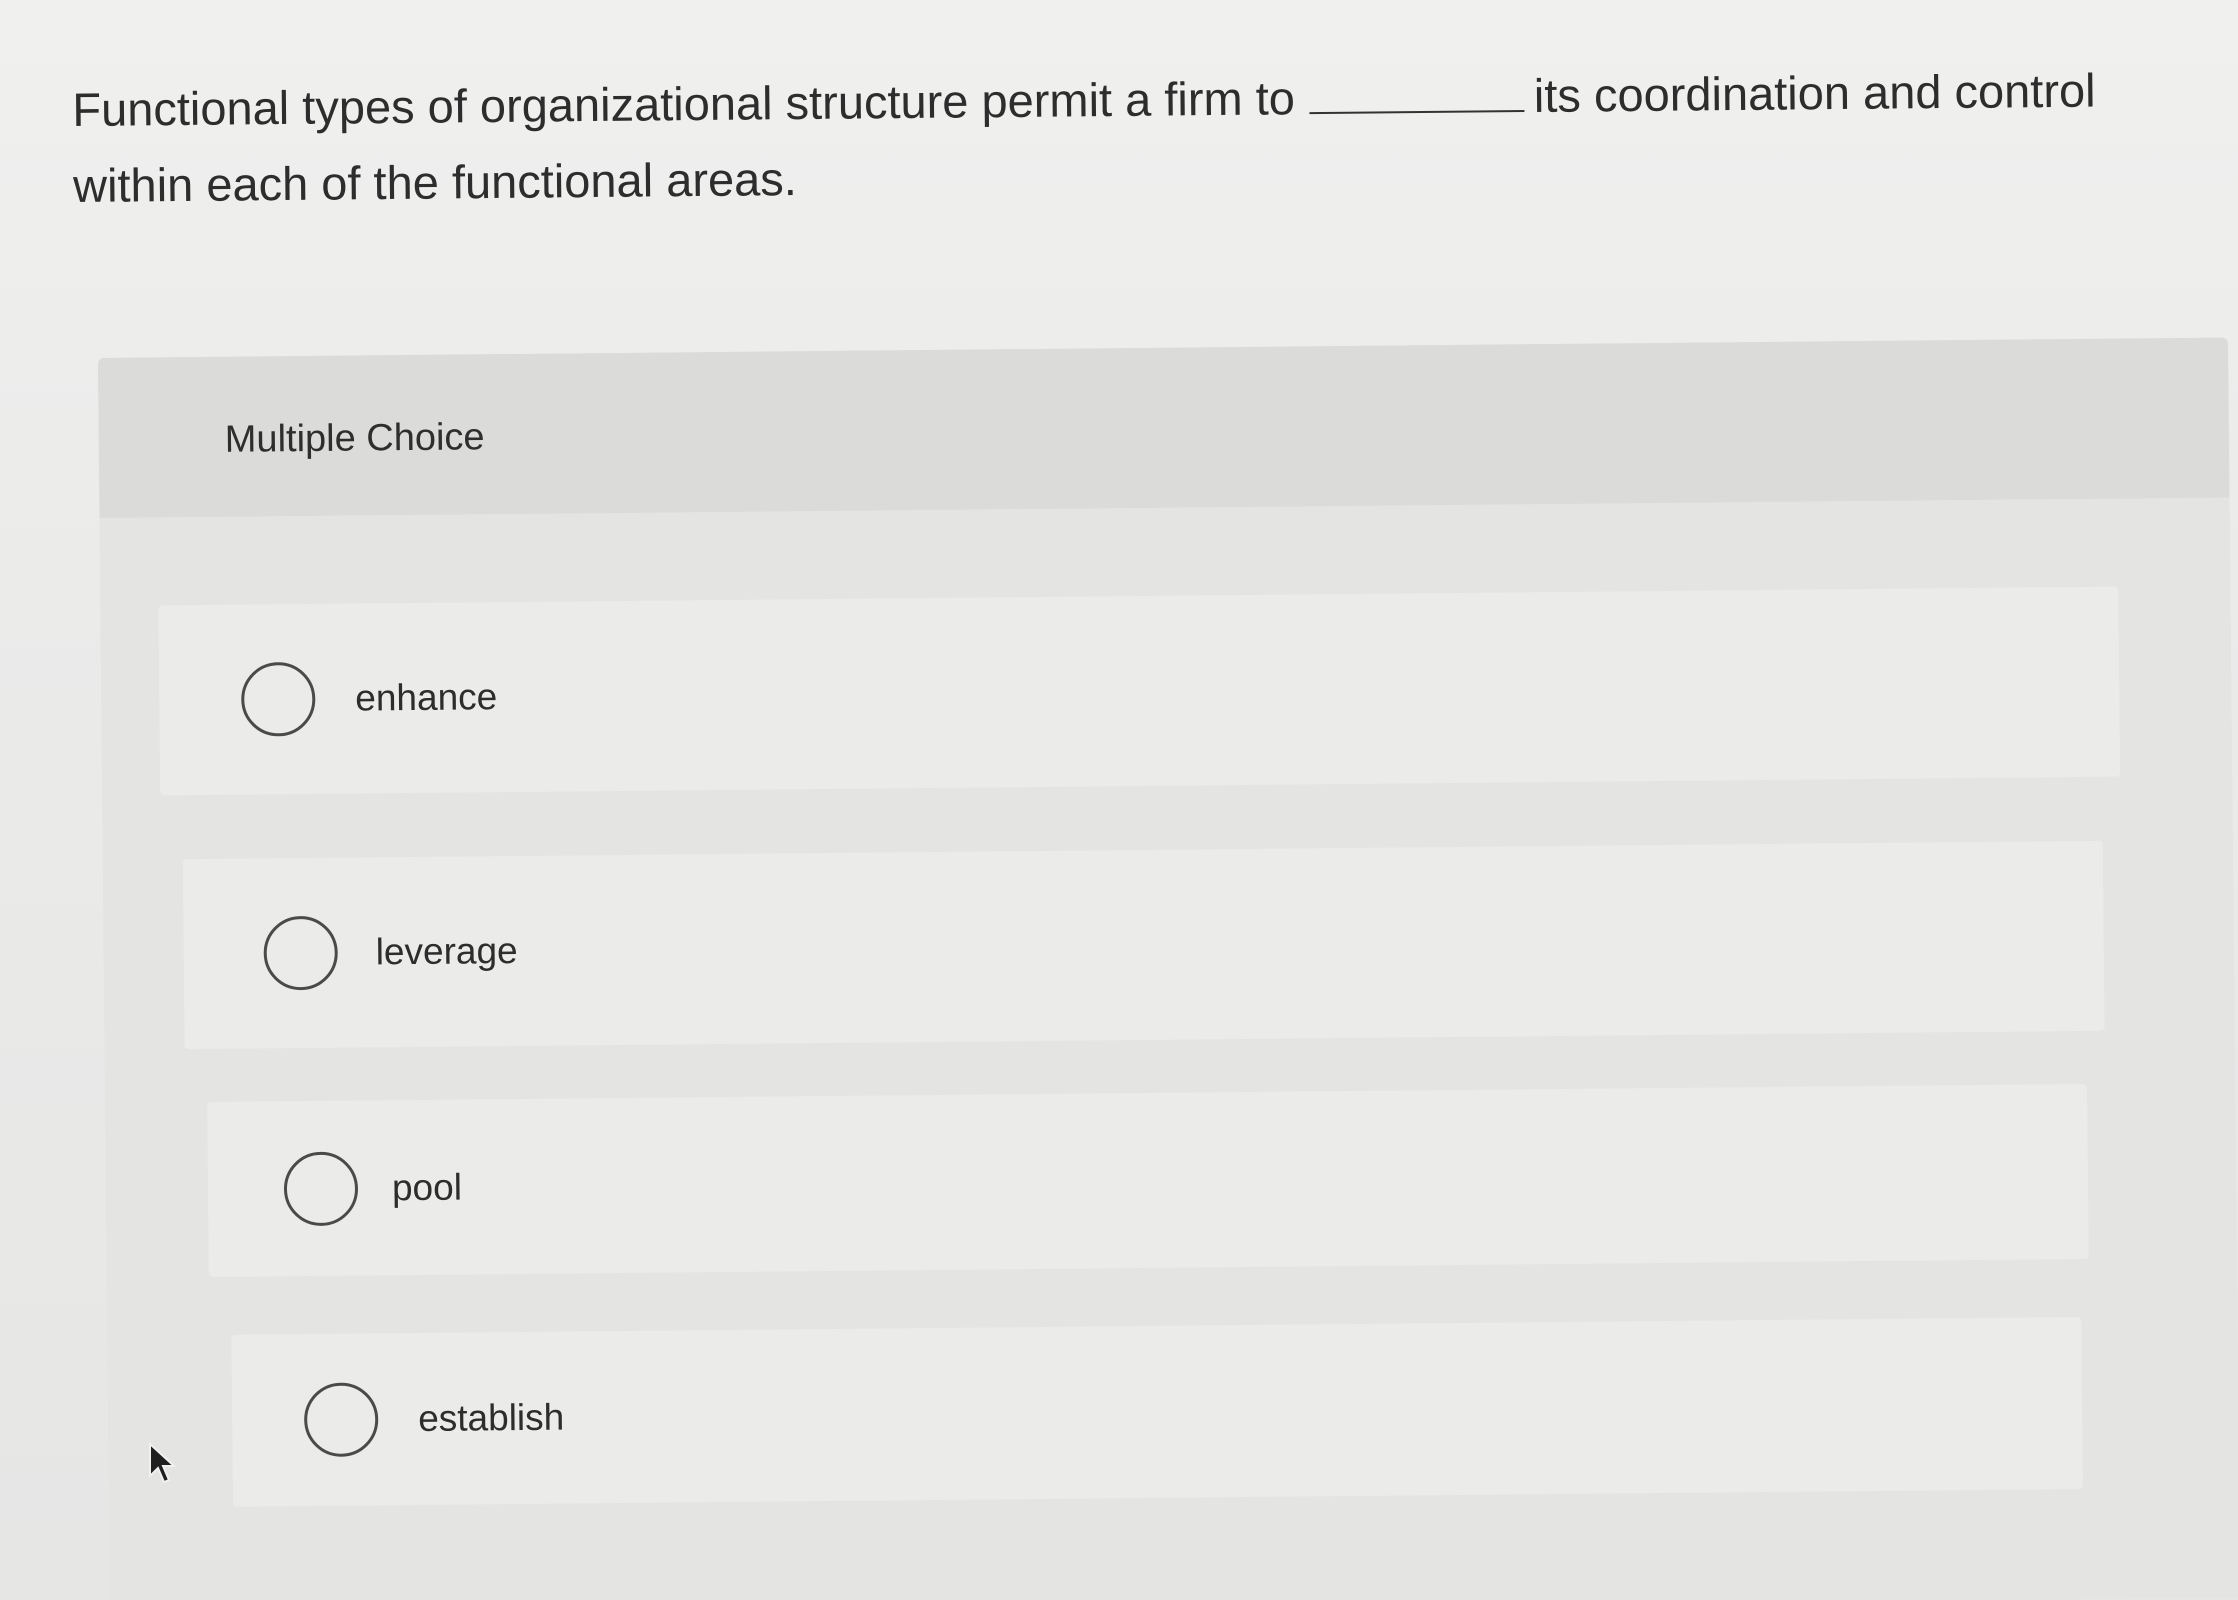 The width and height of the screenshot is (2238, 1600). I want to click on option-pool: pool, so click(1148, 1180).